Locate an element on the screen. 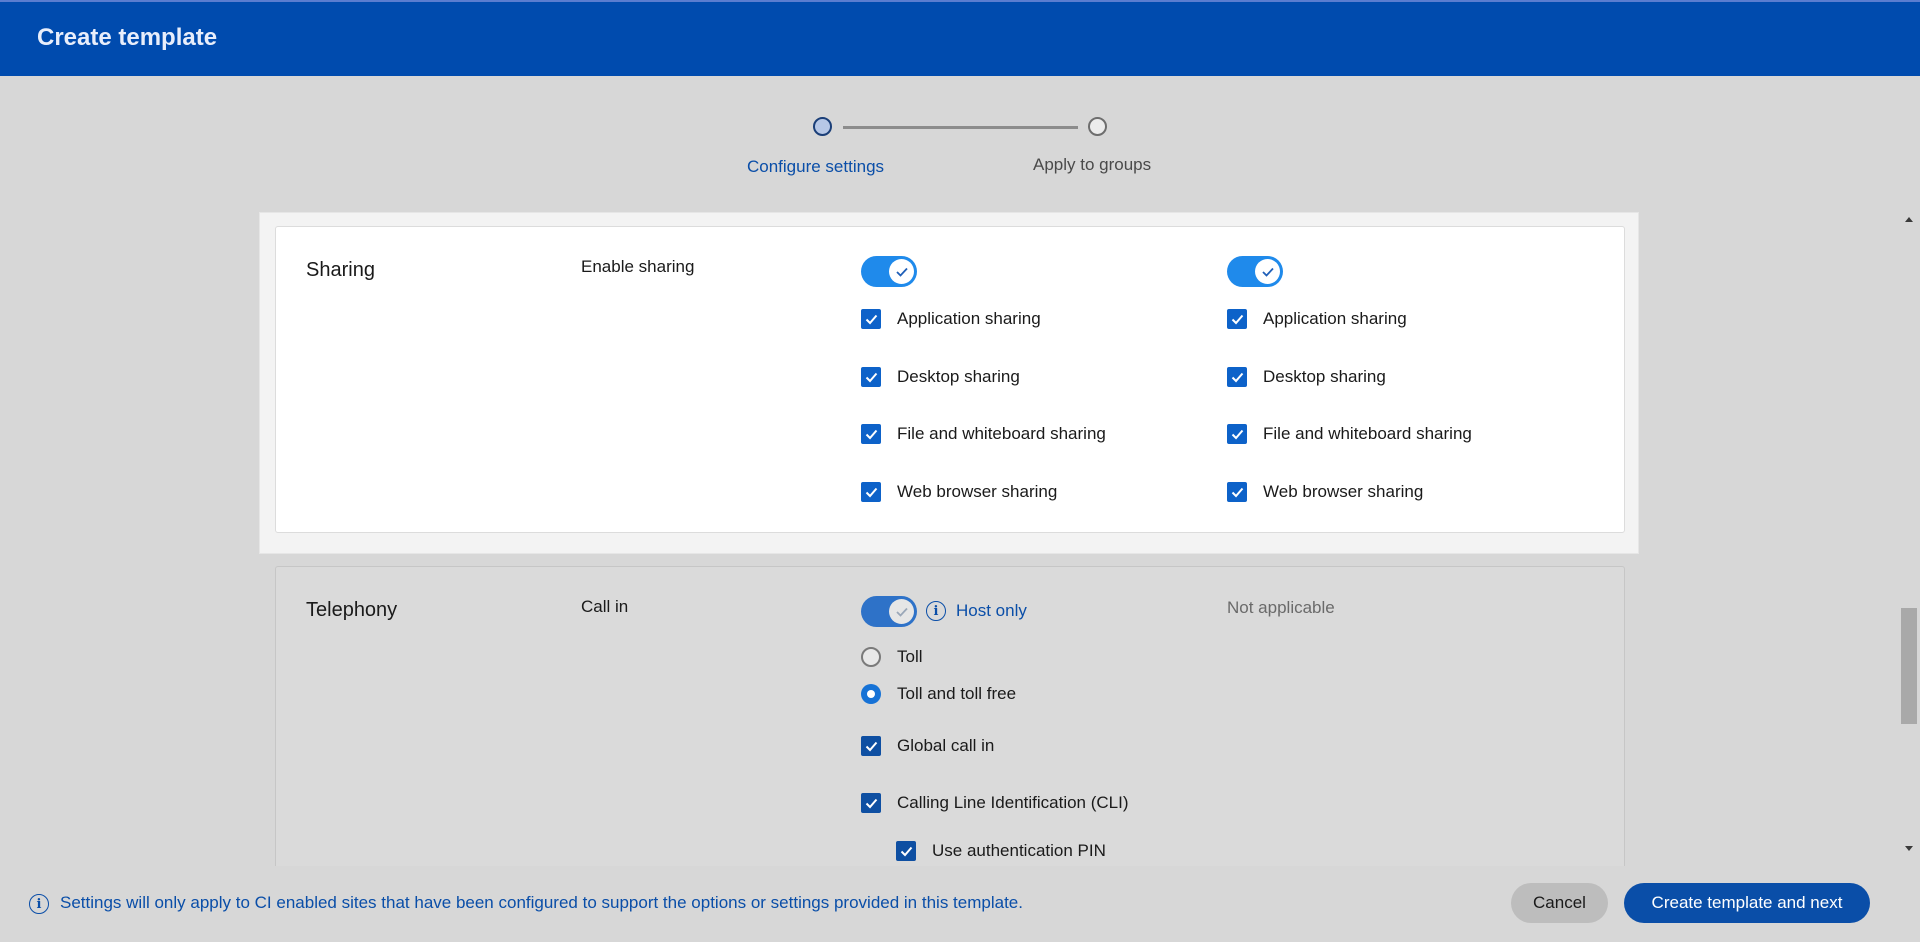  toll-and-toll-free-radio-option: Toll and toll free is located at coordinates (938, 694).